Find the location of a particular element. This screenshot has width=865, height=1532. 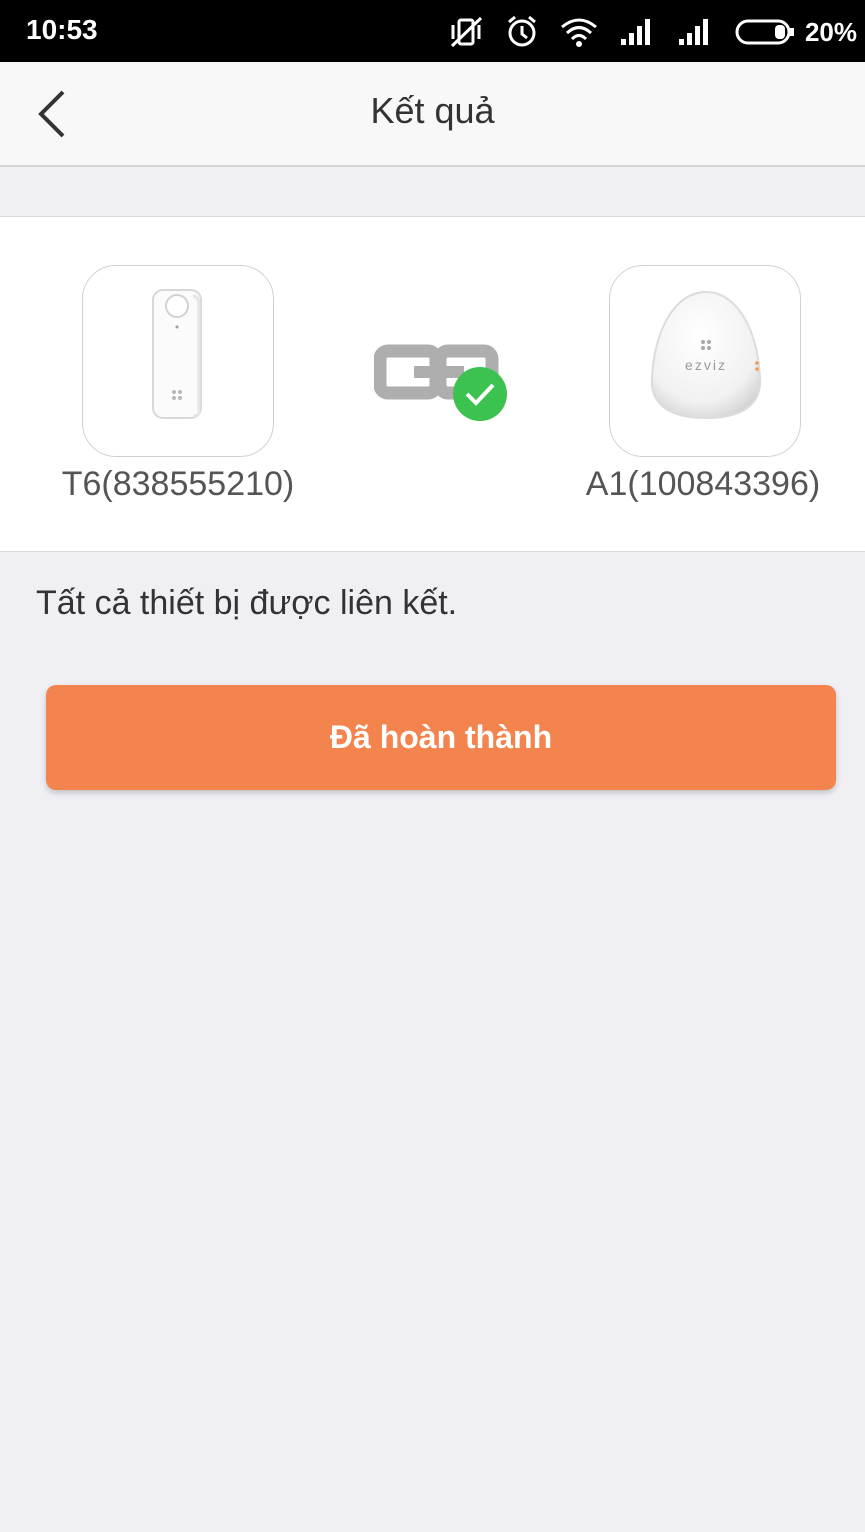

result-message: Tất cả thiết bị được liên kết. is located at coordinates (247, 603).